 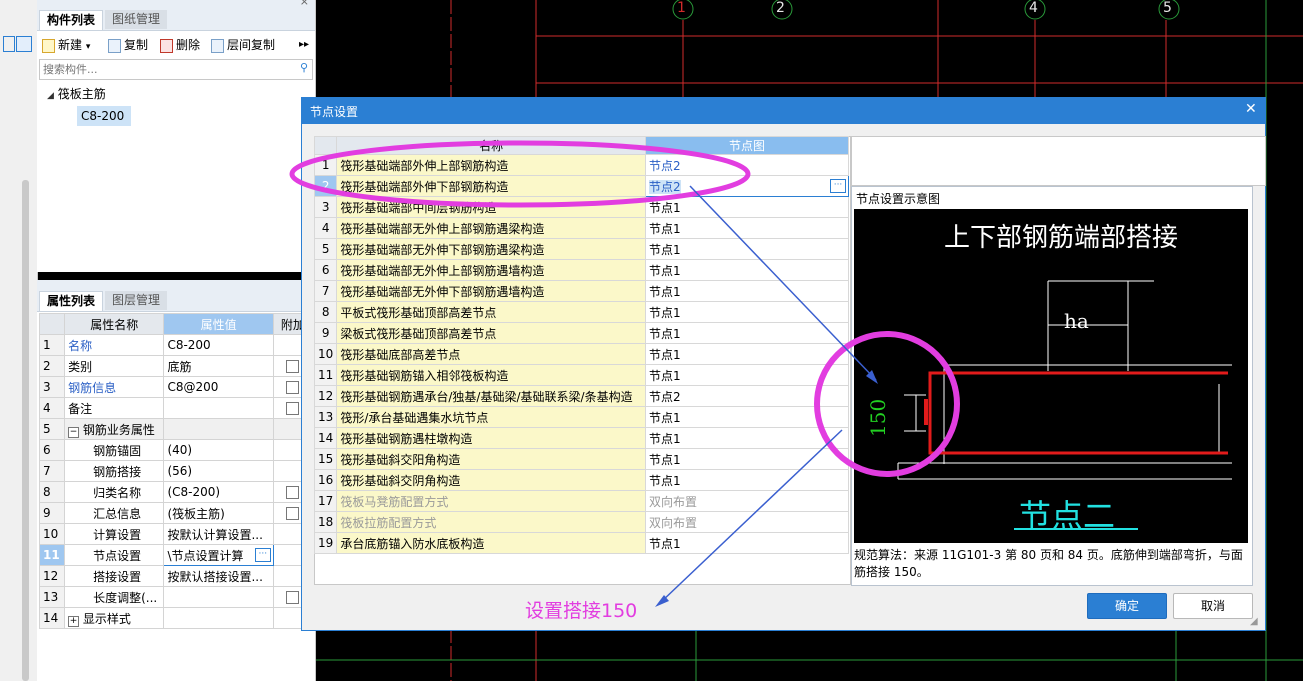 I want to click on table-row: 5− 钢筋业务属性, so click(x=176, y=429).